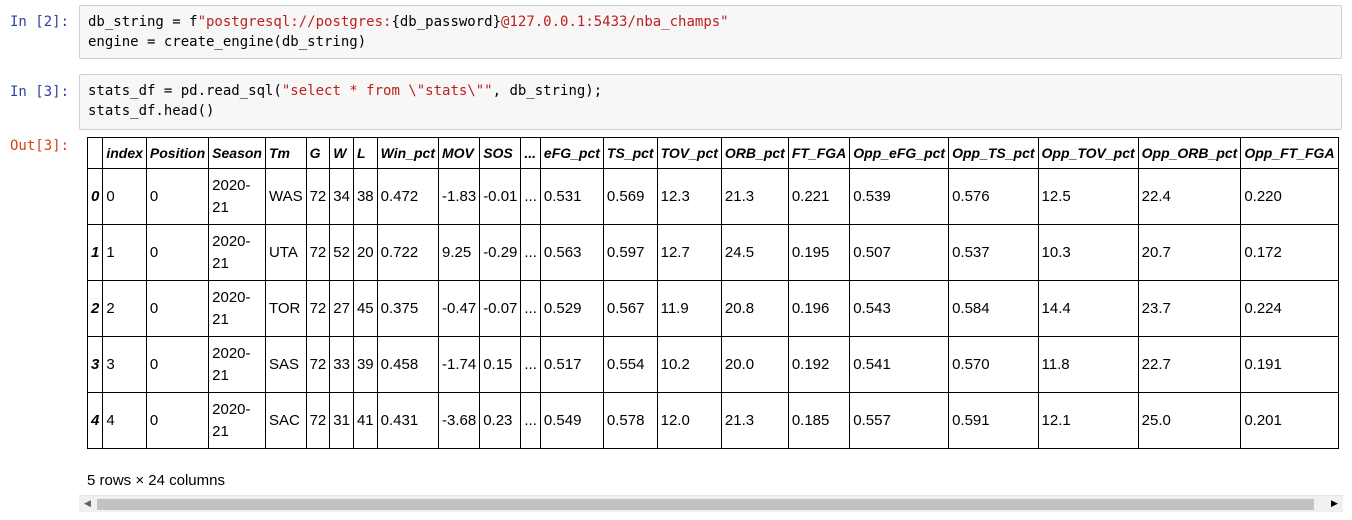  What do you see at coordinates (341, 420) in the screenshot?
I see `table-cell: 31` at bounding box center [341, 420].